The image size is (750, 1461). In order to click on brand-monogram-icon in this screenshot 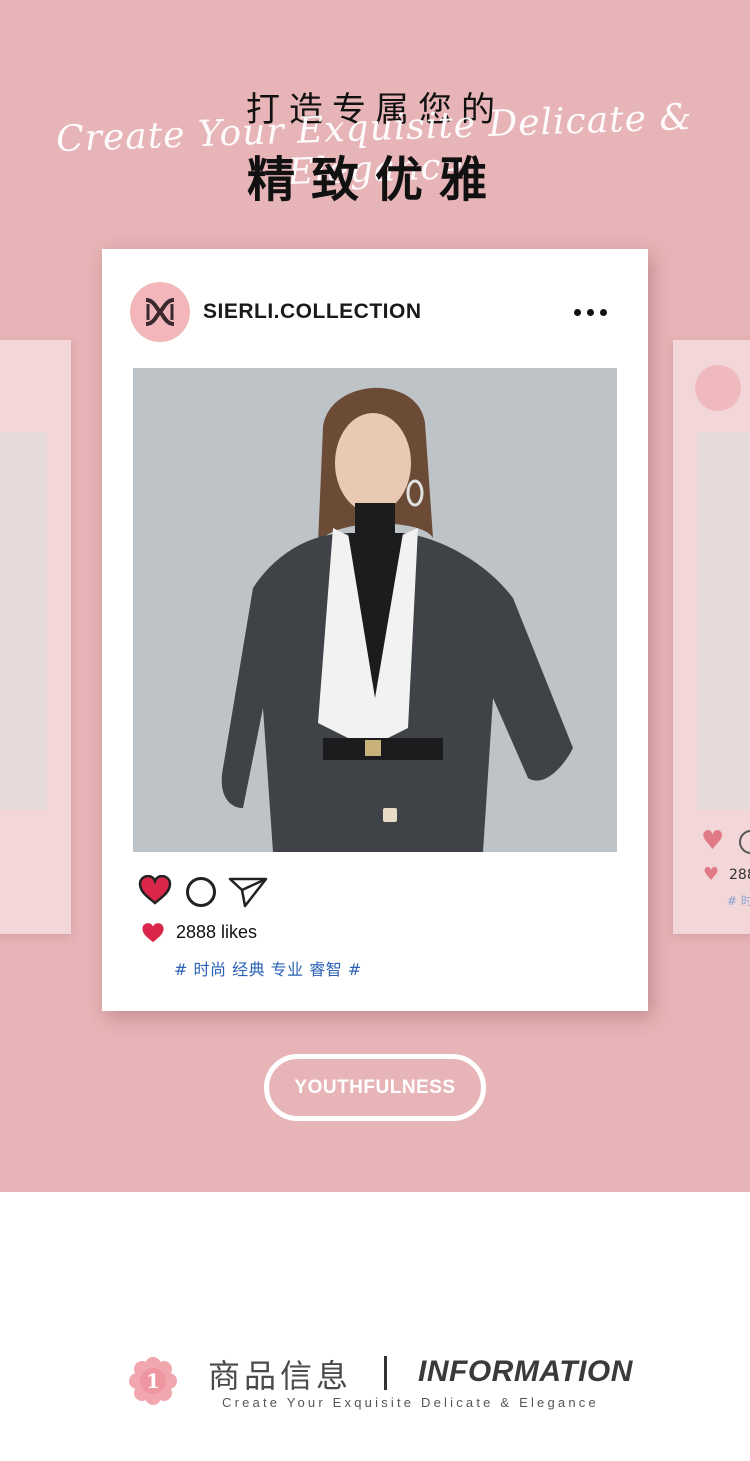, I will do `click(160, 312)`.